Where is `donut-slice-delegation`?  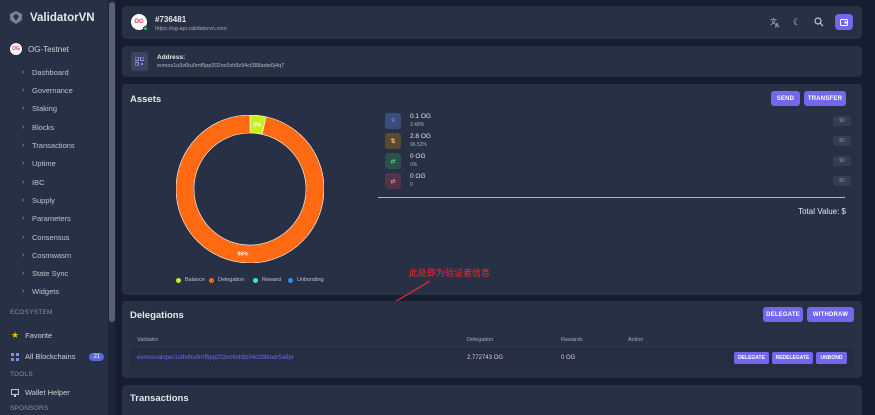
donut-slice-delegation is located at coordinates (250, 189).